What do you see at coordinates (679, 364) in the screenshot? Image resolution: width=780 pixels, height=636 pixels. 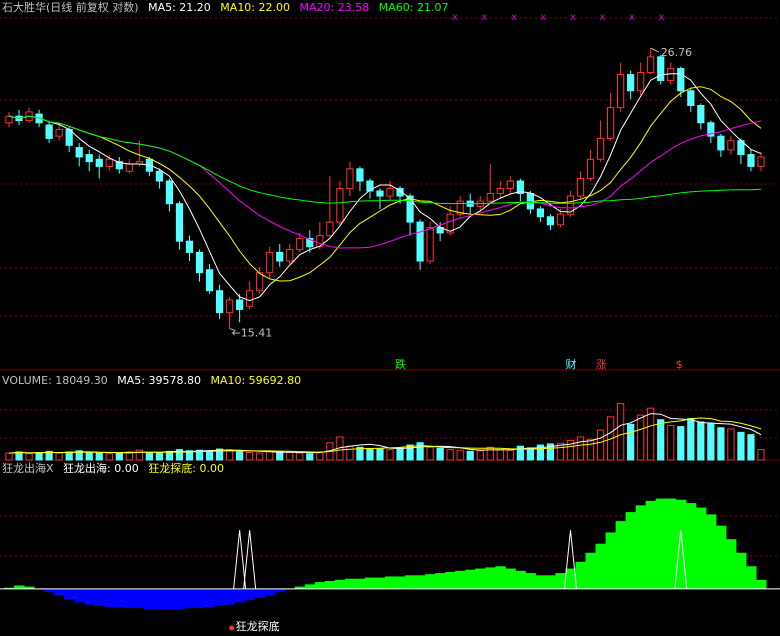 I see `event-mark: $` at bounding box center [679, 364].